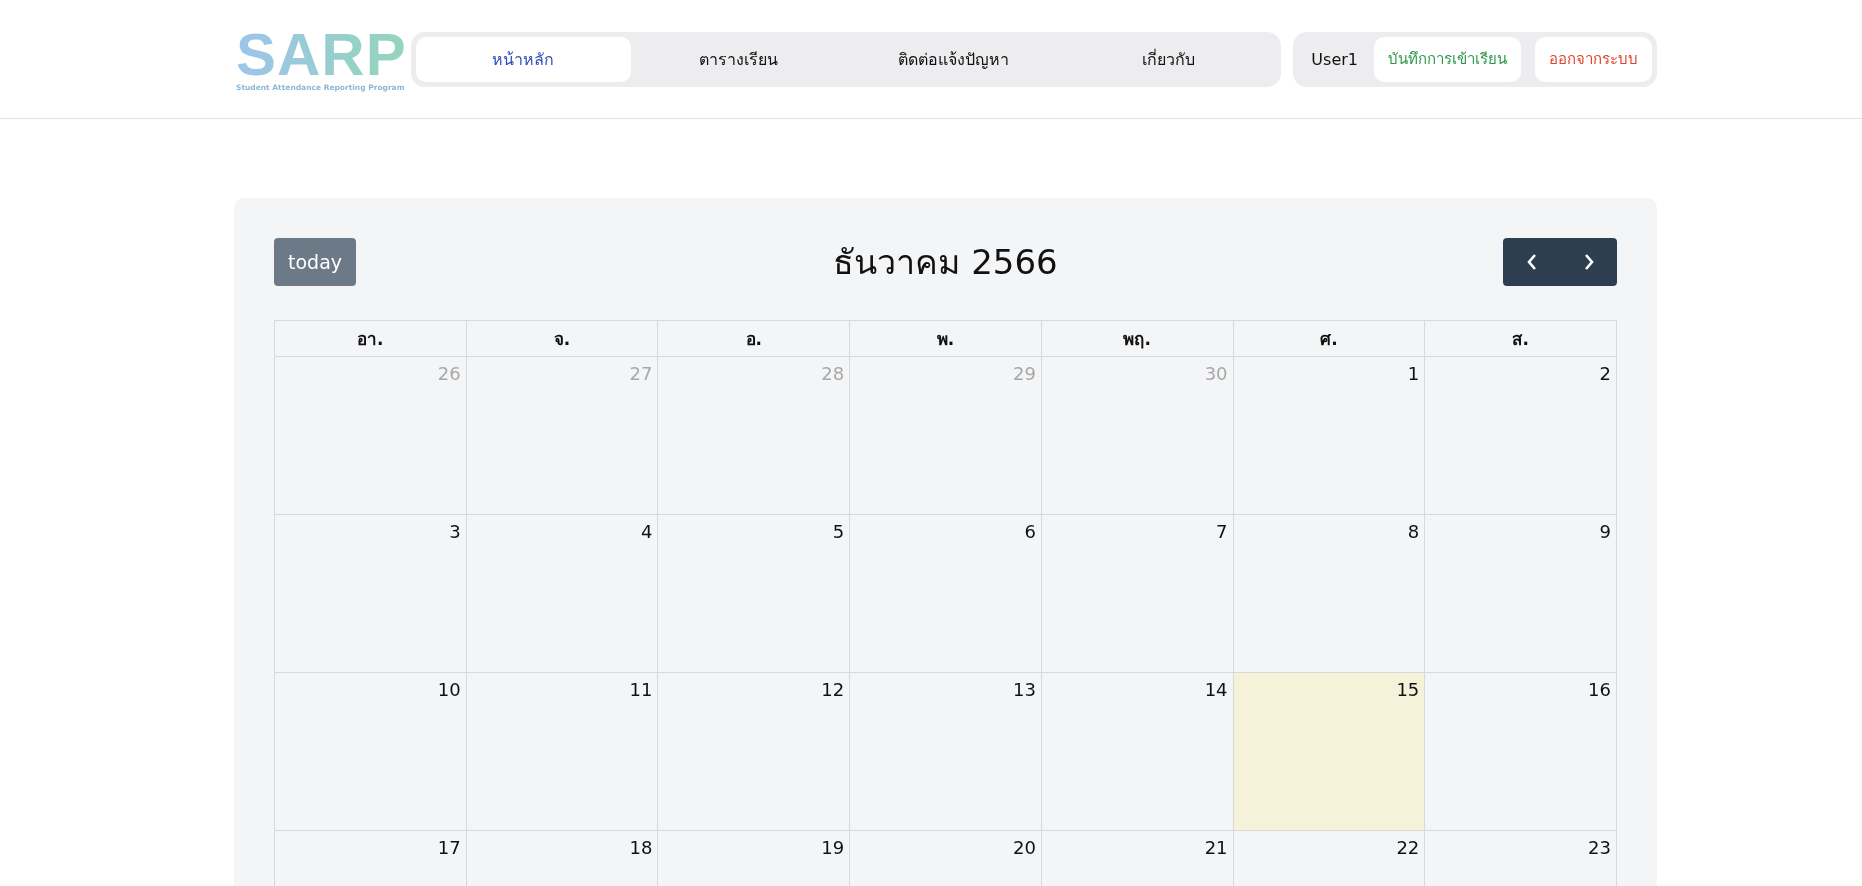 This screenshot has width=1862, height=886. Describe the element at coordinates (523, 59) in the screenshot. I see `nav-tab: หน้าหลัก` at that location.